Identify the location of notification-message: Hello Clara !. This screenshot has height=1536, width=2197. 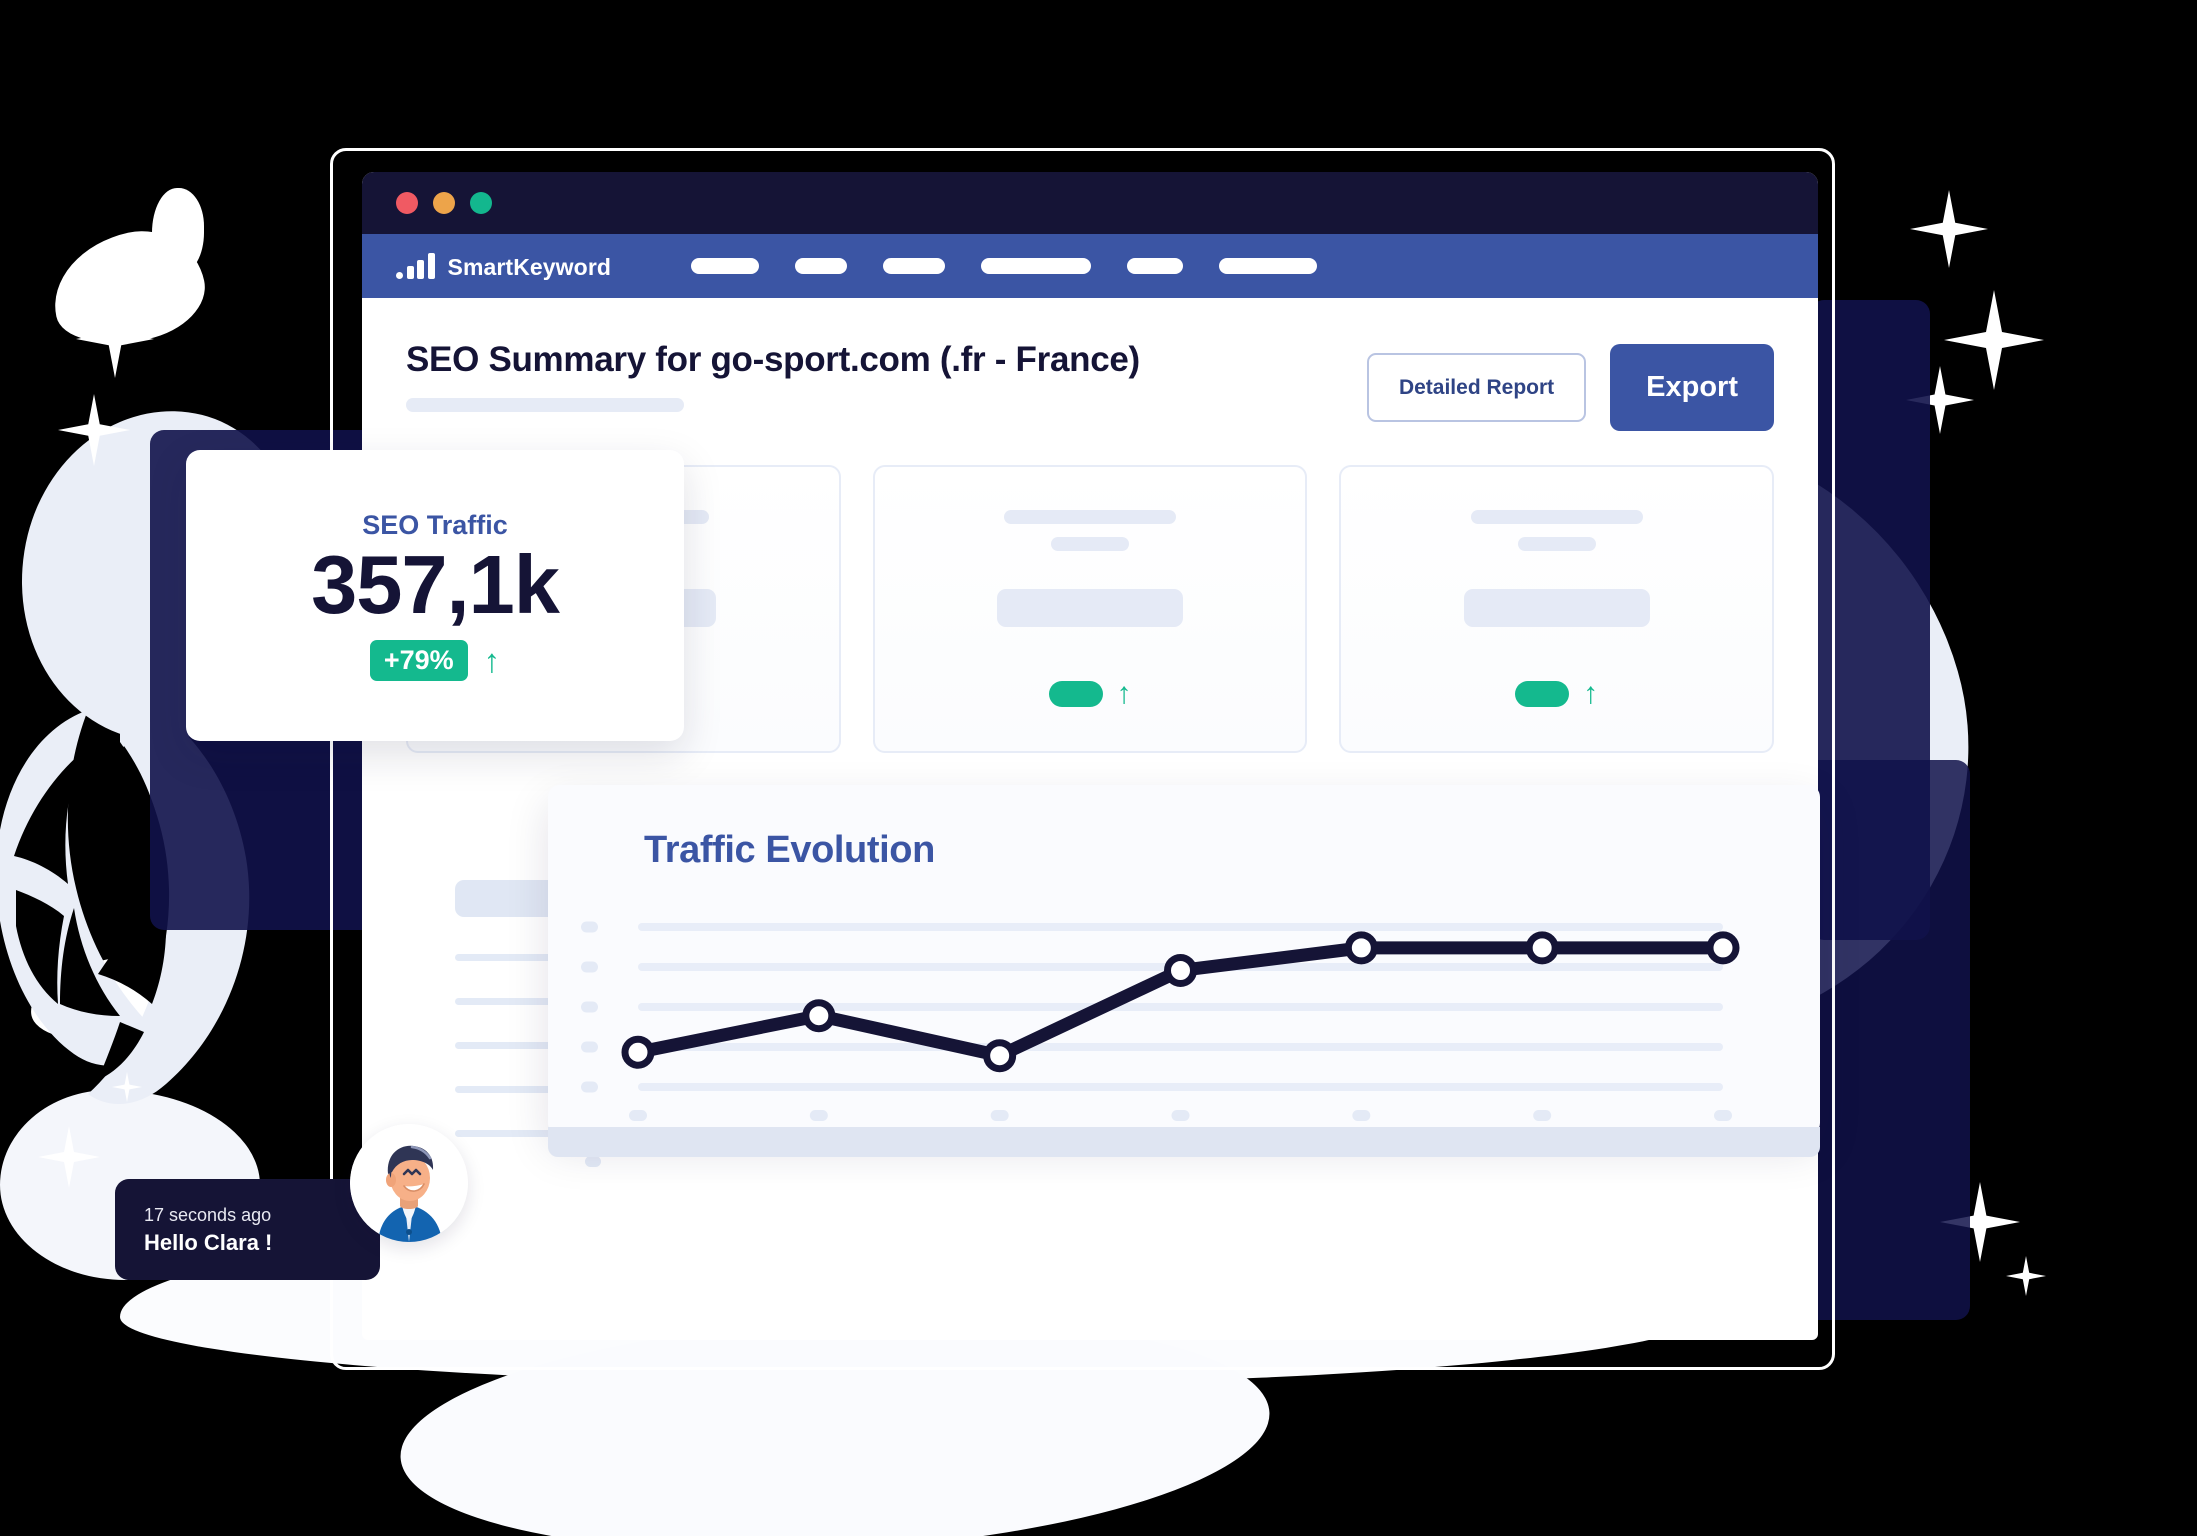
(208, 1242).